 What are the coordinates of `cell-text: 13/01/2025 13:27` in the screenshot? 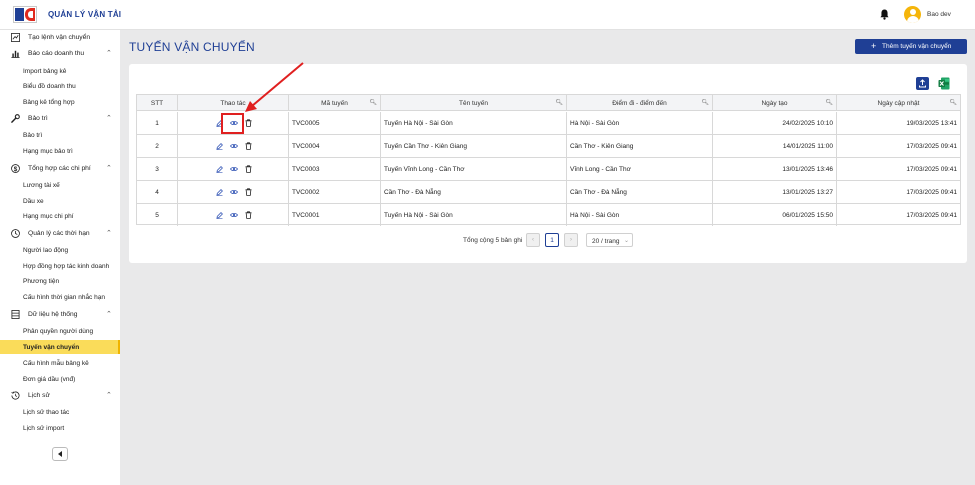 It's located at (807, 192).